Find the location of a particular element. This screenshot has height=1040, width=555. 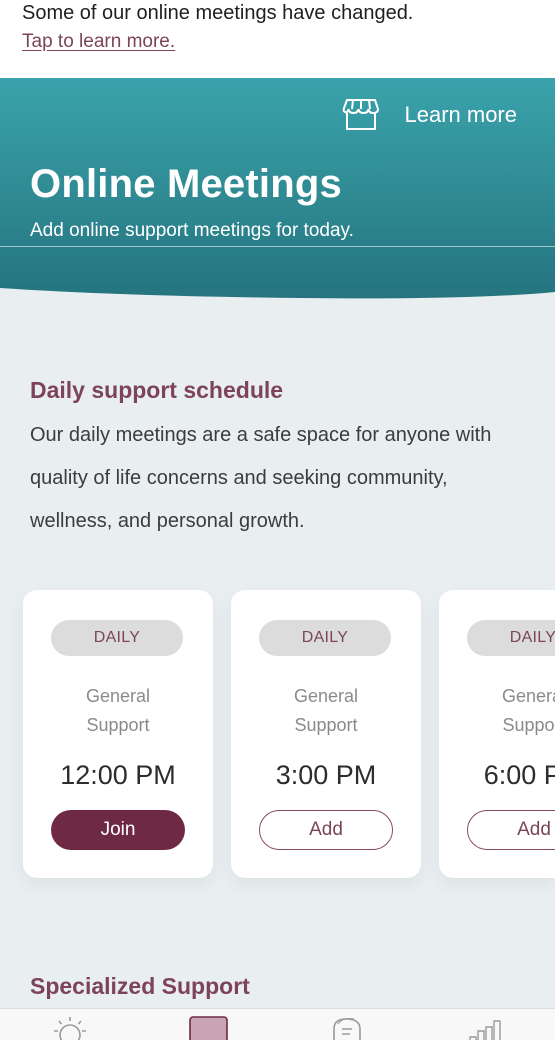

meeting-time: 3:00 PM is located at coordinates (326, 775).